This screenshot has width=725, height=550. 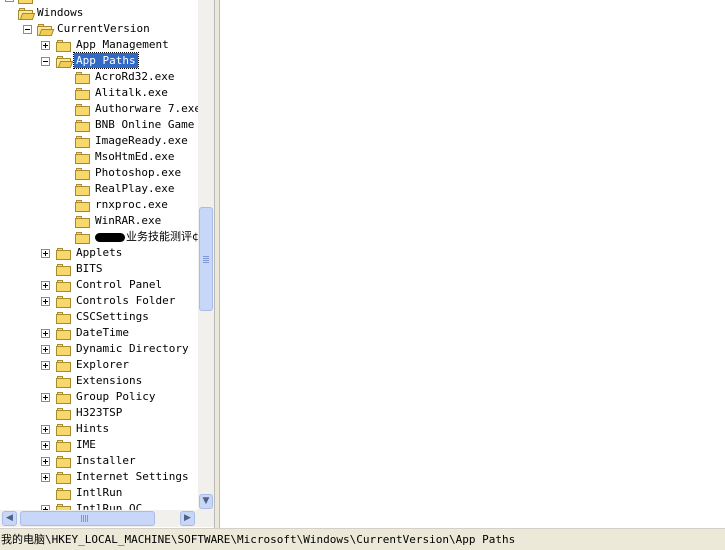 I want to click on tree-node: App Paths, so click(x=99, y=60).